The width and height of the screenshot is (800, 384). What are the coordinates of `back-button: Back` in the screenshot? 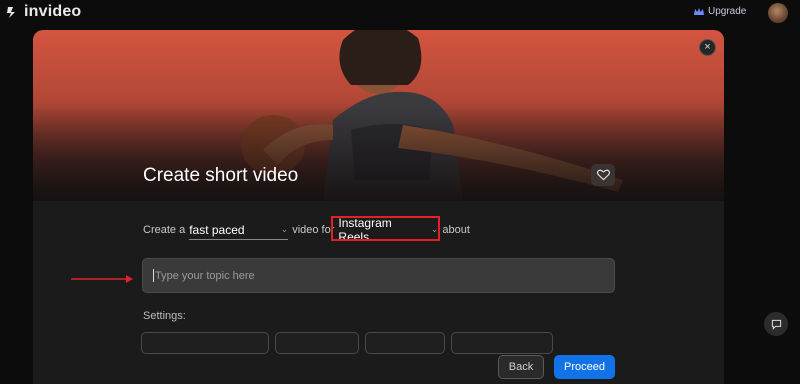 It's located at (521, 367).